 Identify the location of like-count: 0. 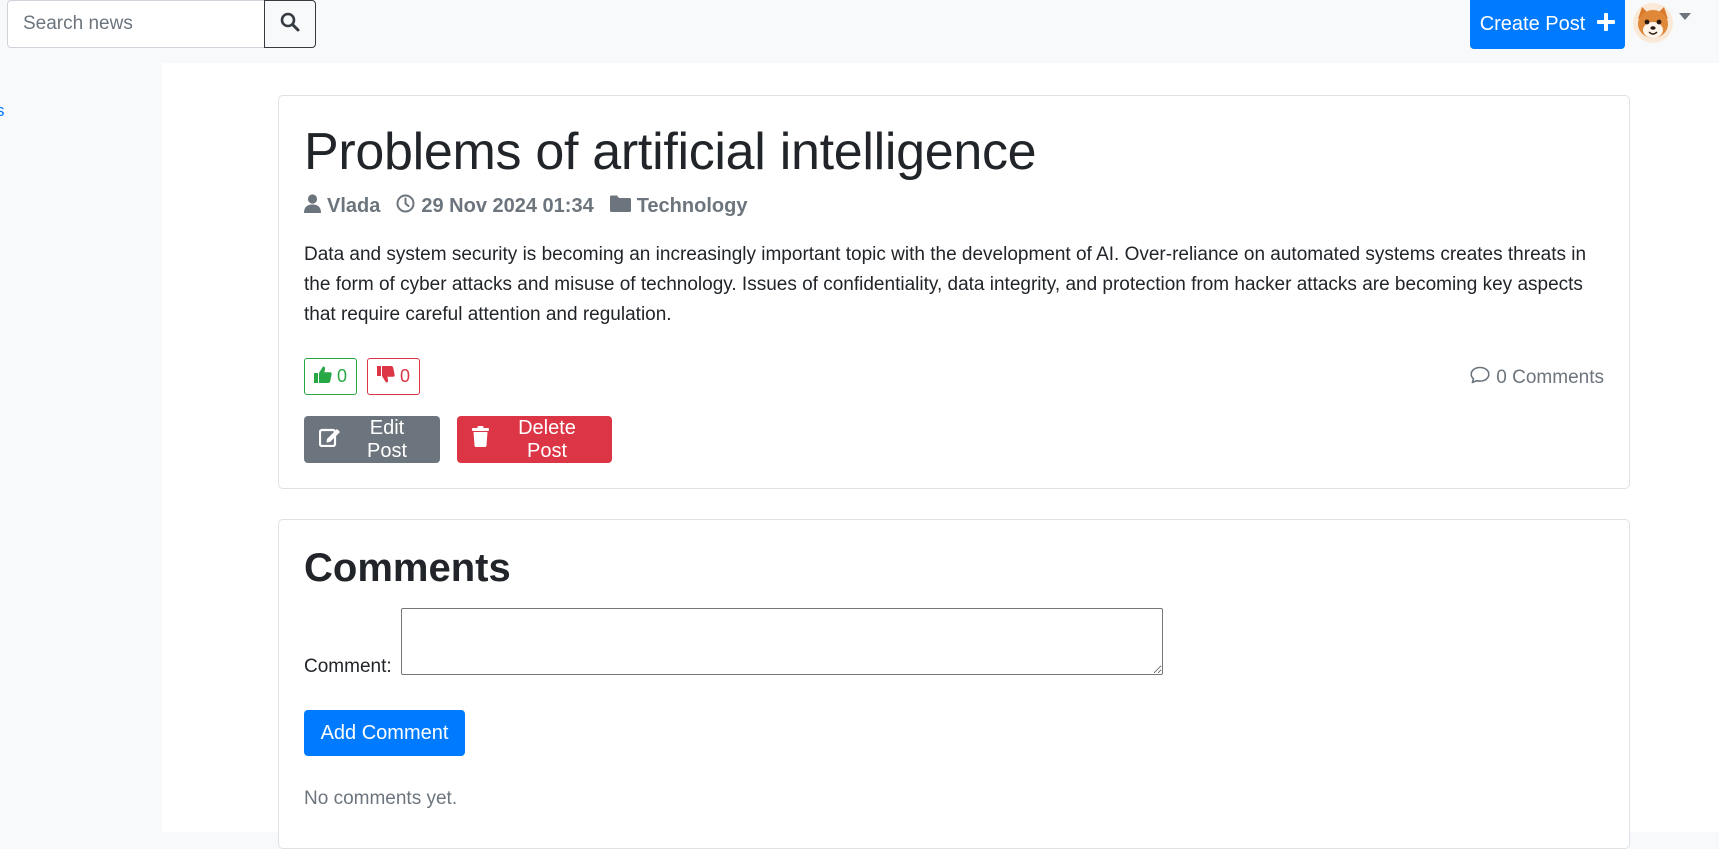
(342, 376).